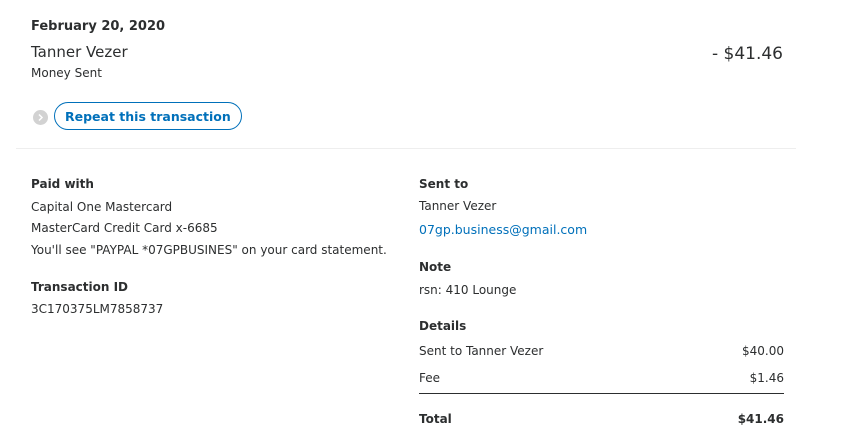  Describe the element at coordinates (601, 393) in the screenshot. I see `total-divider` at that location.